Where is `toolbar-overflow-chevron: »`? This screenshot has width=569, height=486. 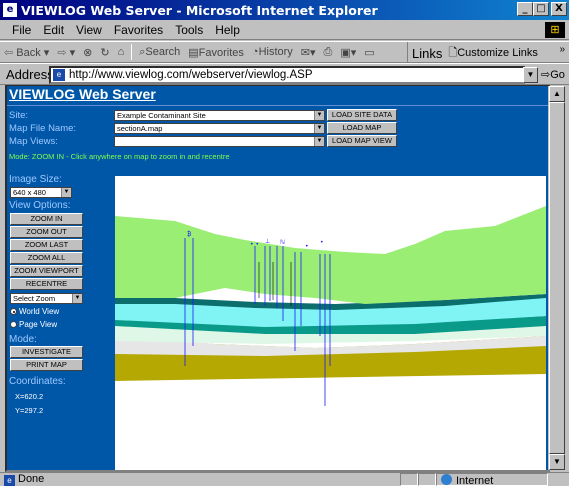 toolbar-overflow-chevron: » is located at coordinates (562, 49).